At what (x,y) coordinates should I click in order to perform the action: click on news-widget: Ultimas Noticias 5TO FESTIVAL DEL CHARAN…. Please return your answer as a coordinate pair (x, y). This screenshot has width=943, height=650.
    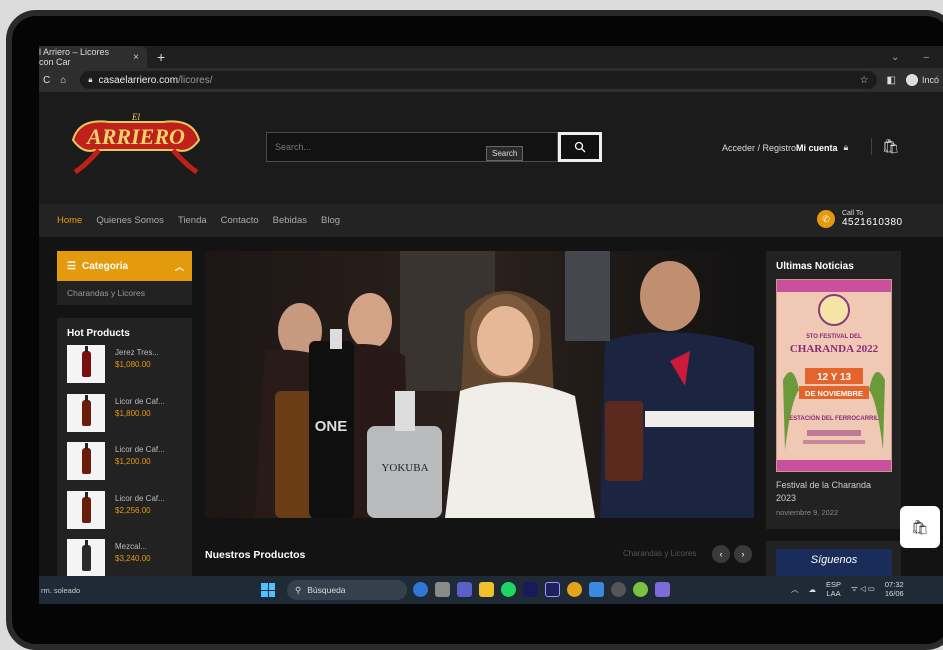
    Looking at the image, I should click on (833, 390).